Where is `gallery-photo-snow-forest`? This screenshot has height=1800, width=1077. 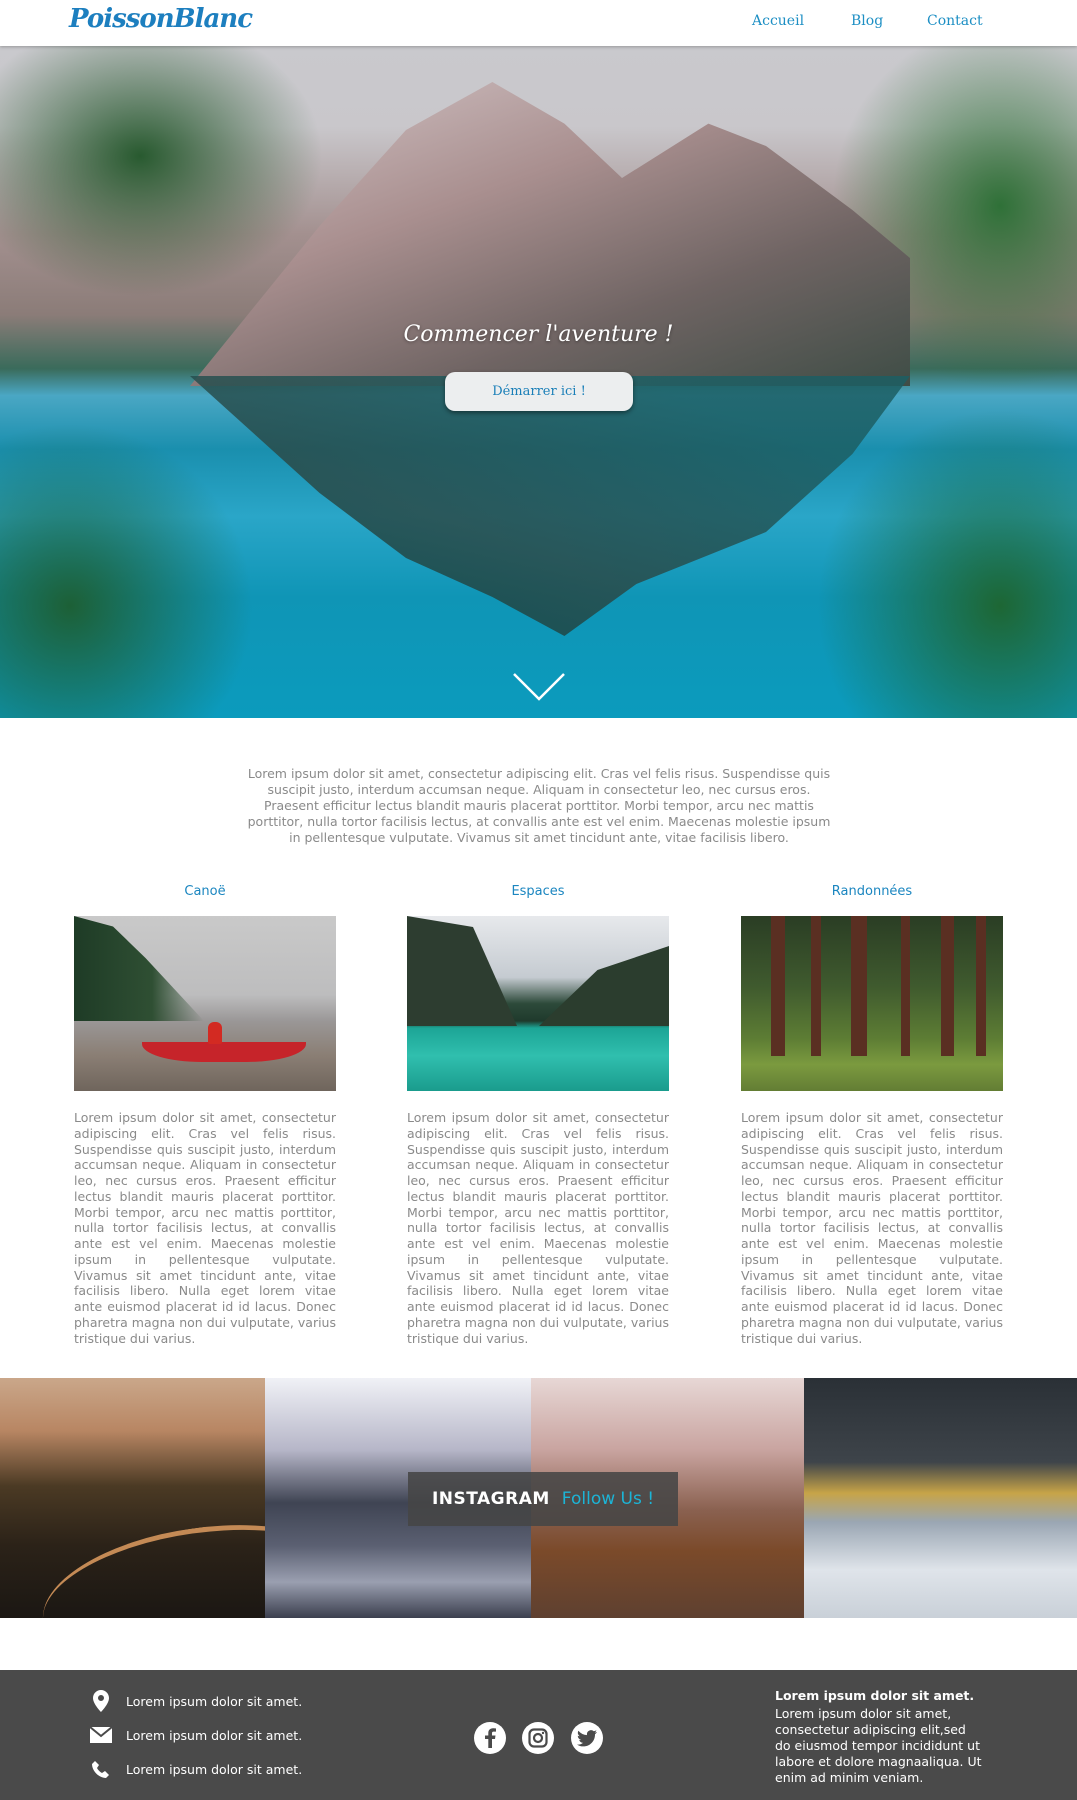
gallery-photo-snow-forest is located at coordinates (940, 1498).